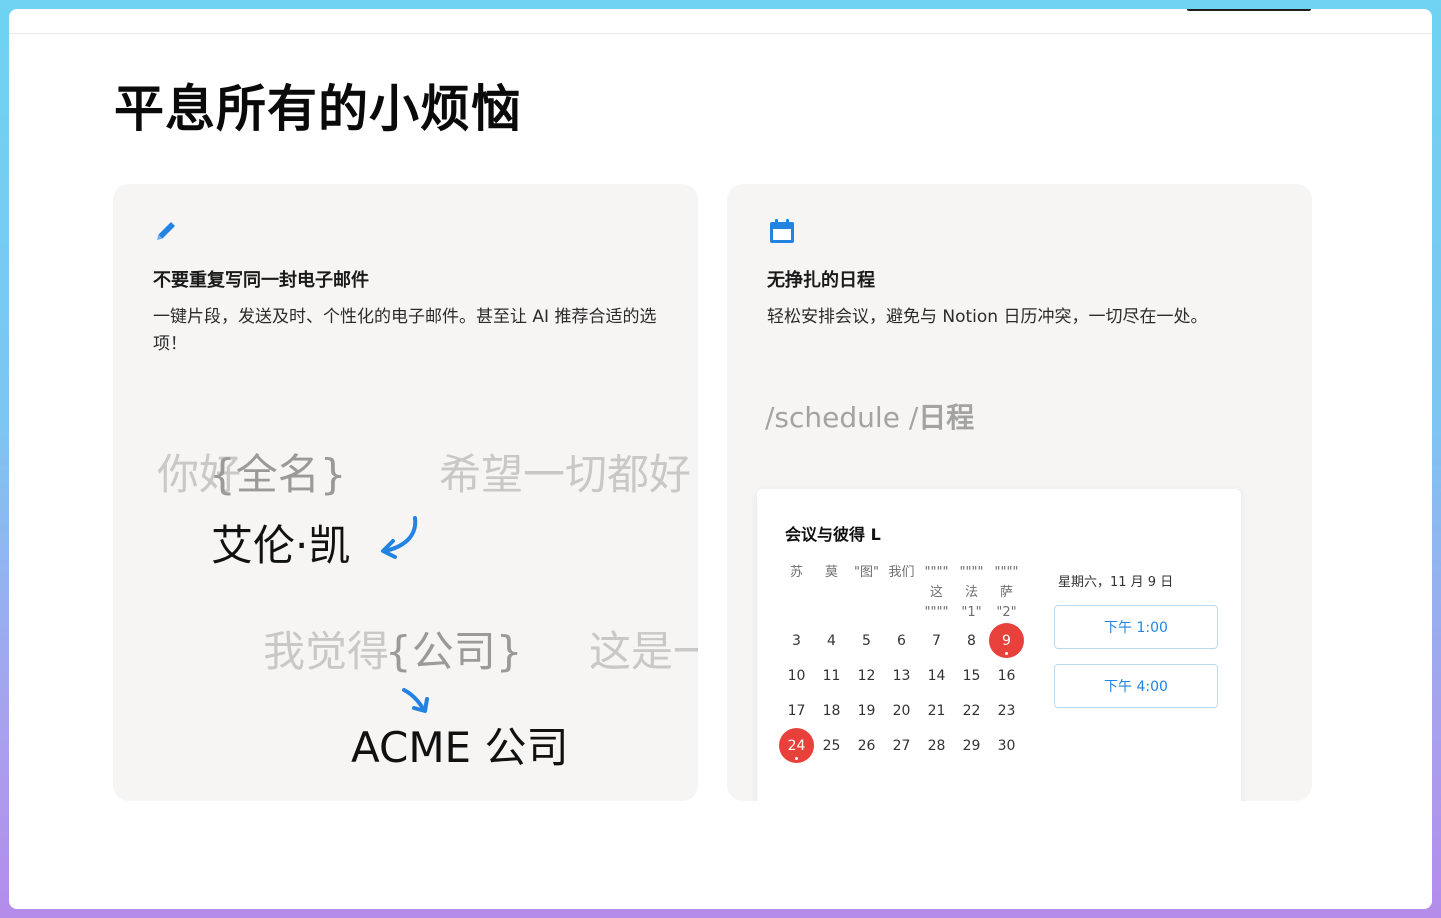  I want to click on time-slot-button: 下午 4:00, so click(1136, 686).